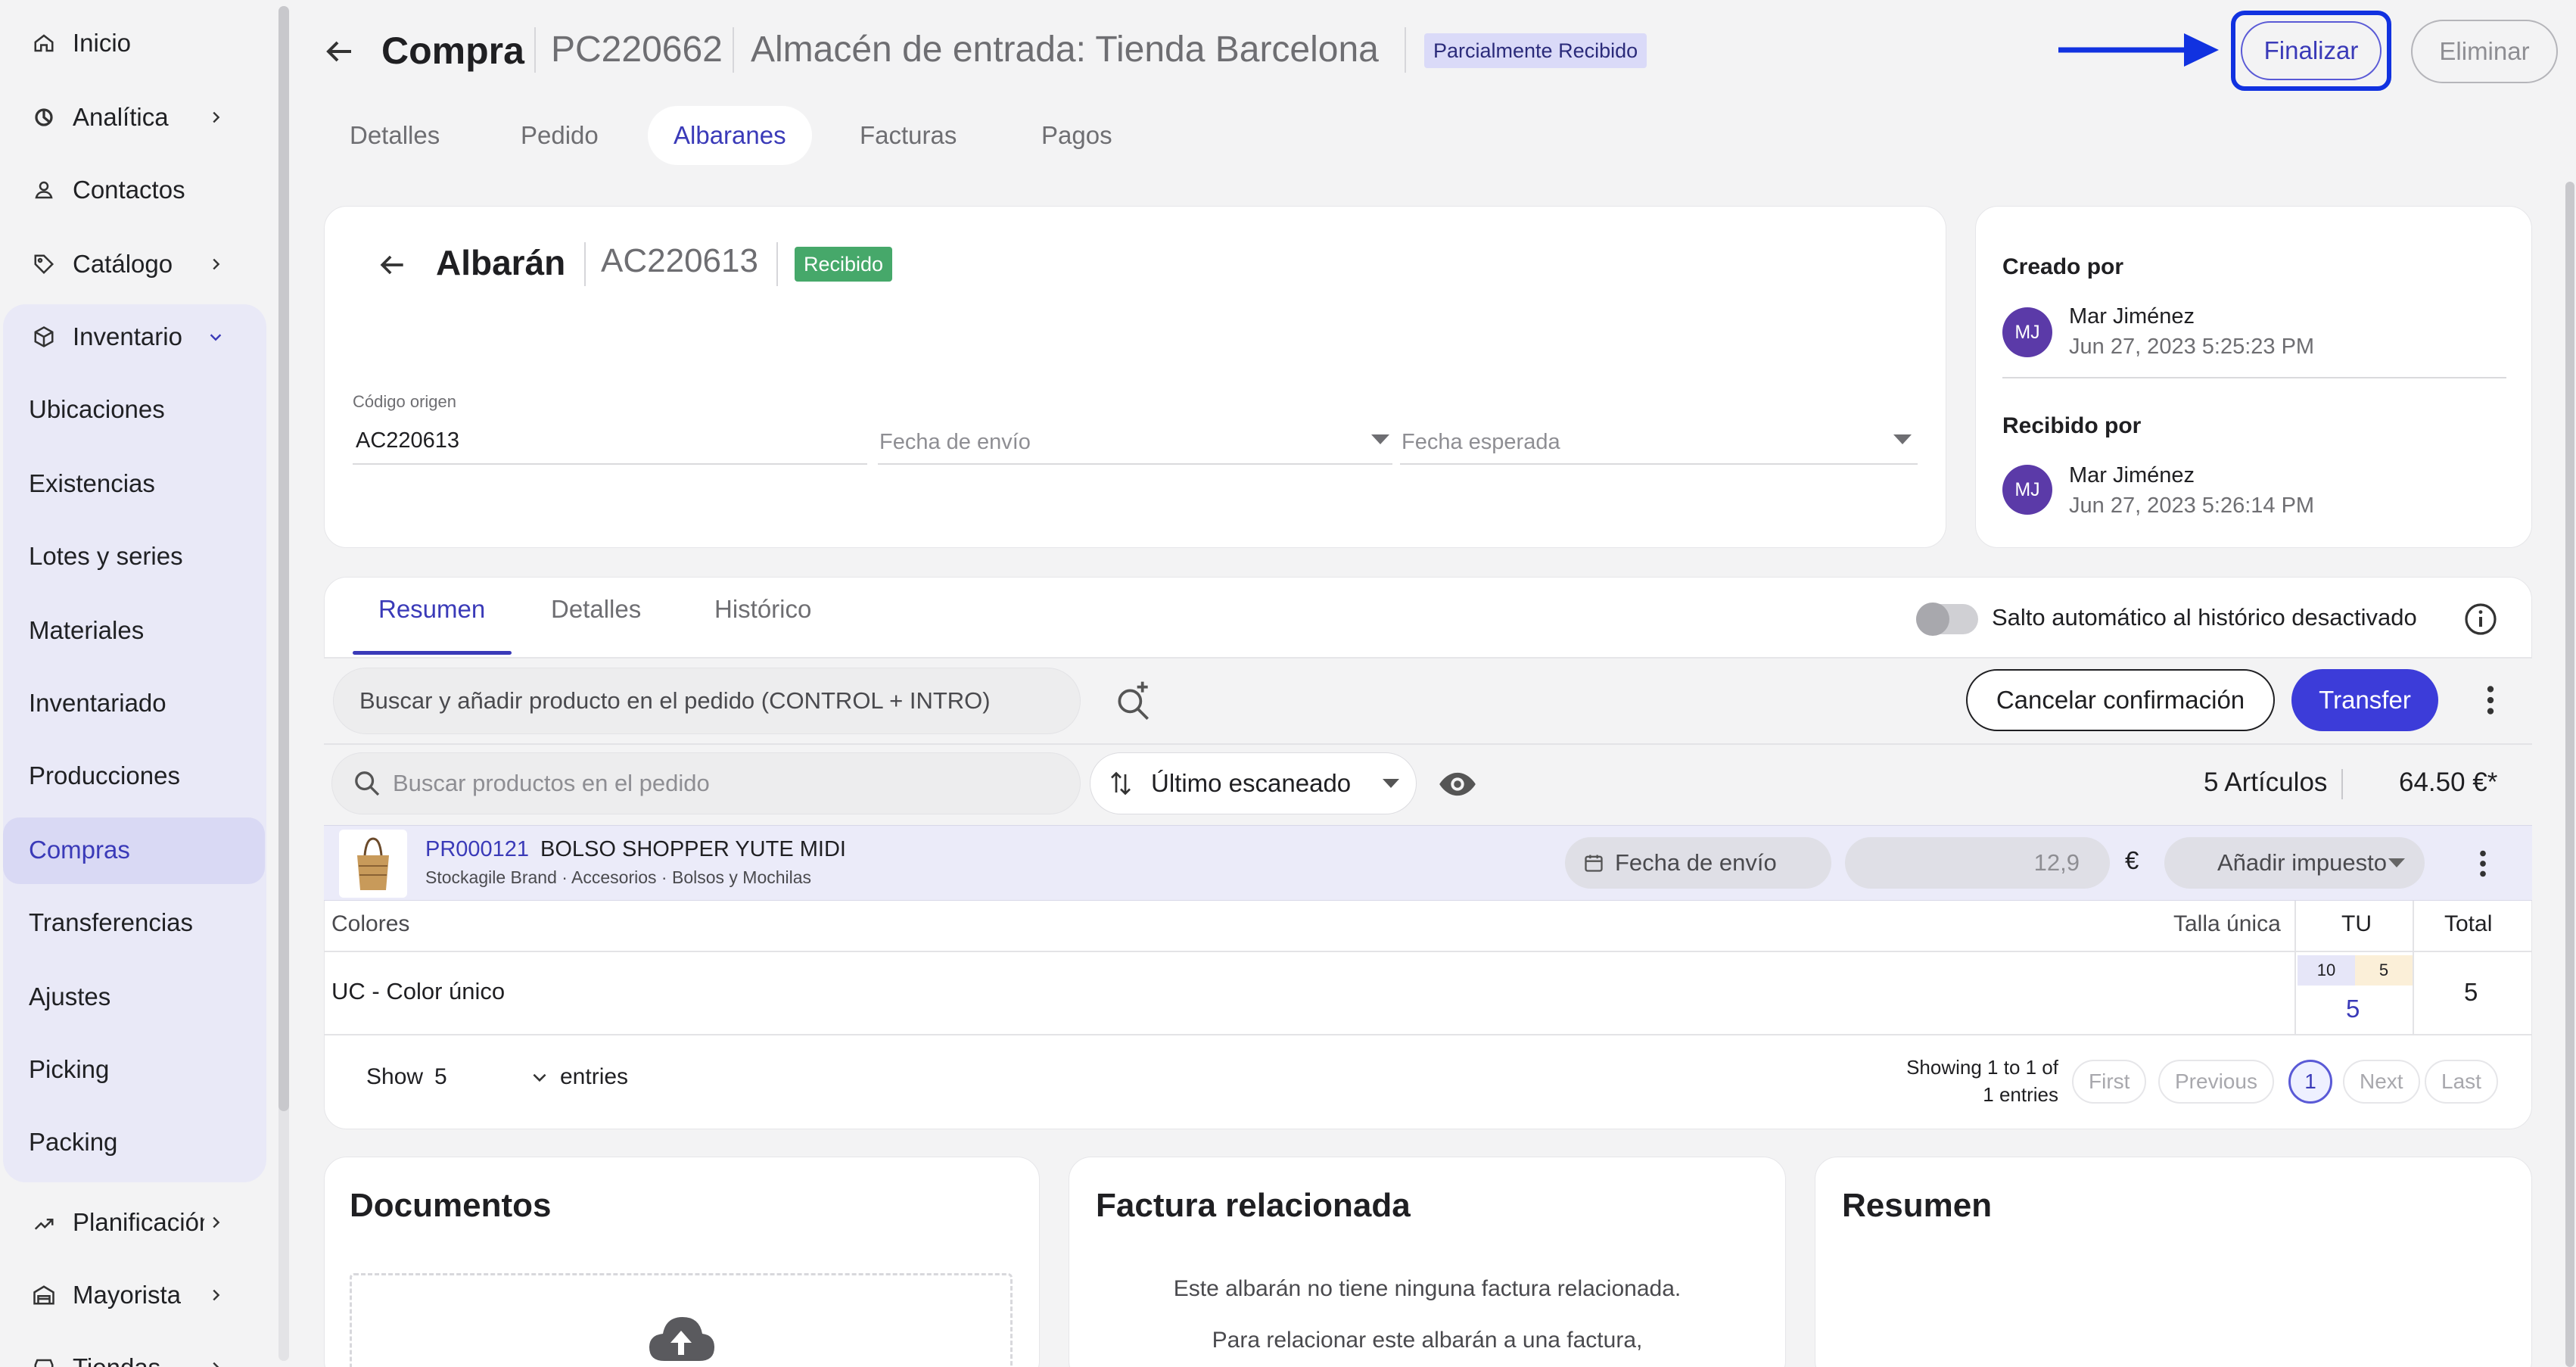  I want to click on add-tax-select: Añadir impuesto, so click(2294, 863).